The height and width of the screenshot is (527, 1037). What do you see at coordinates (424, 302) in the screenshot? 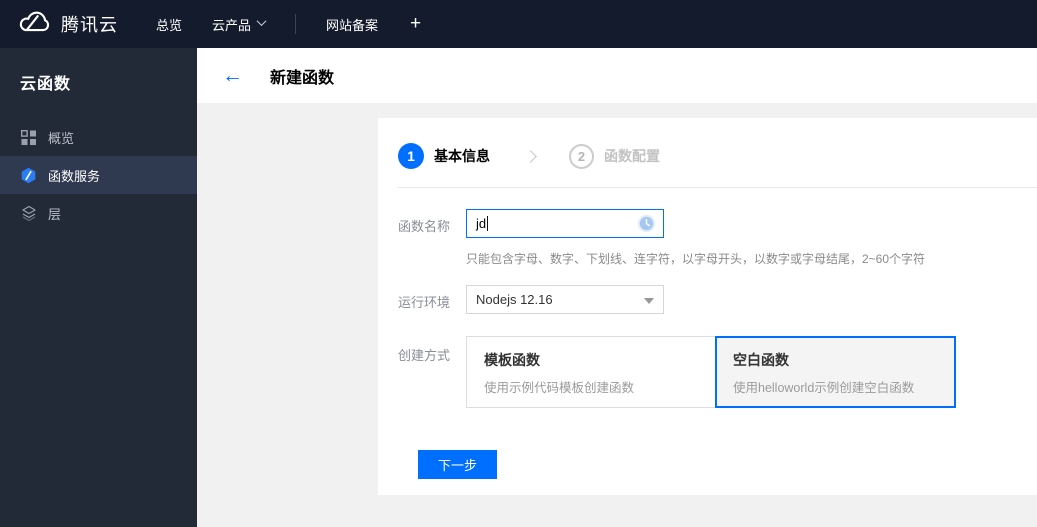
I see `runtime-label: 运行环境` at bounding box center [424, 302].